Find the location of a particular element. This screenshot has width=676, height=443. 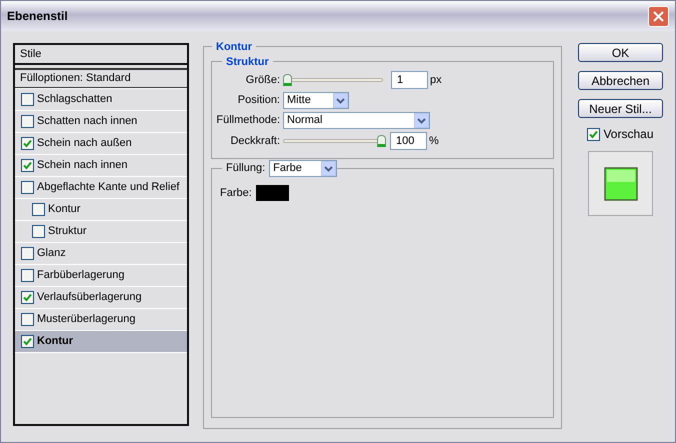

preview-swatch-icon is located at coordinates (621, 183).